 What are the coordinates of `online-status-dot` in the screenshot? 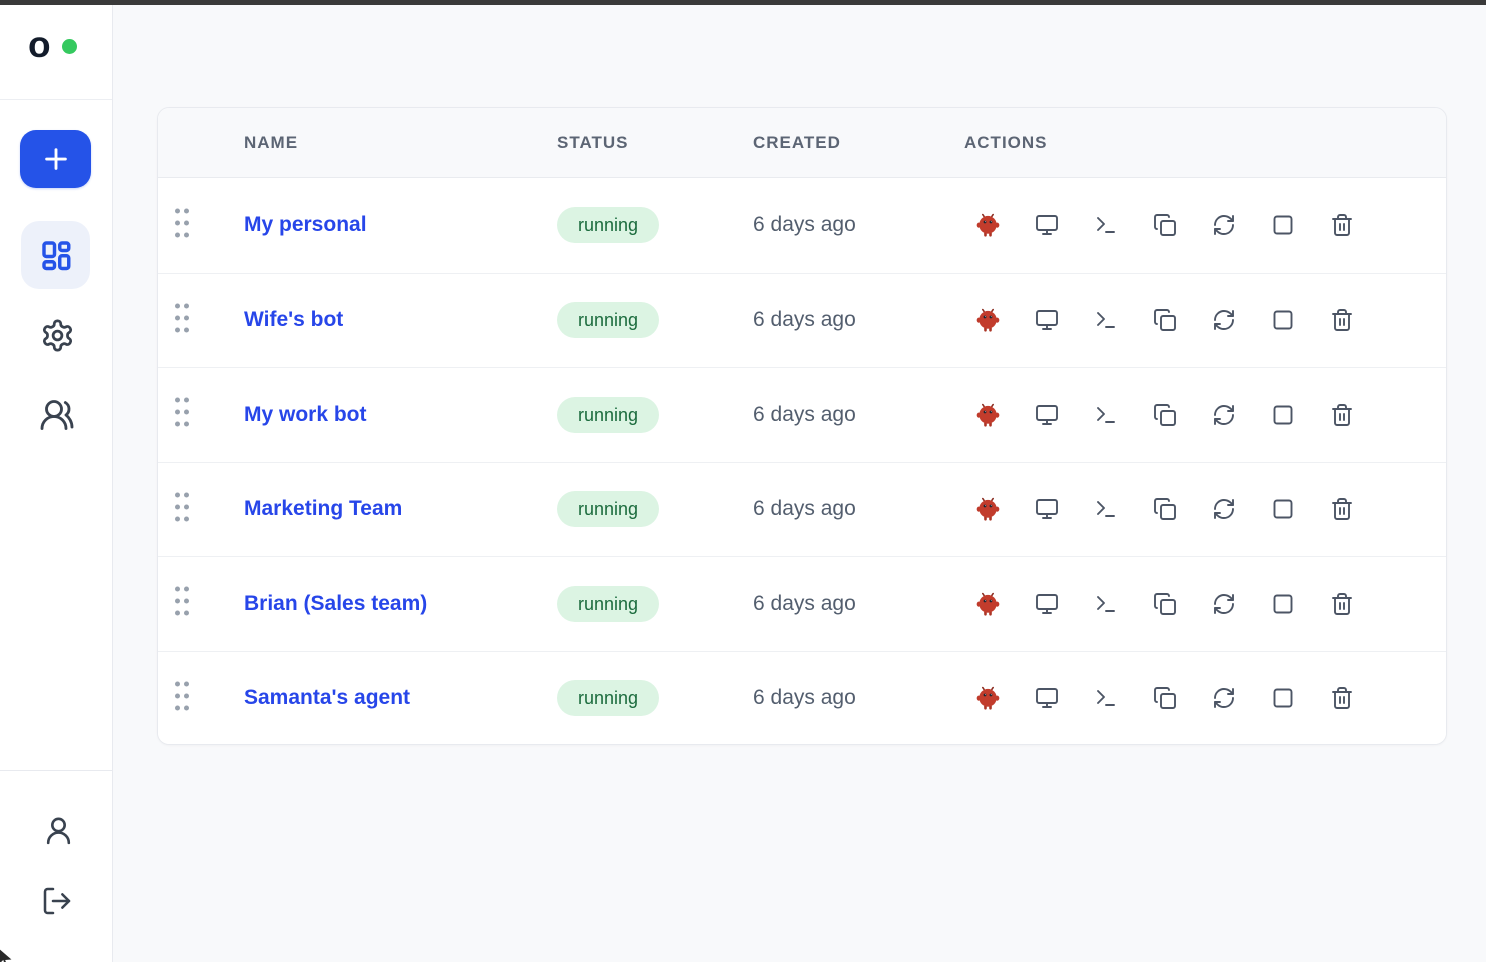 It's located at (69, 46).